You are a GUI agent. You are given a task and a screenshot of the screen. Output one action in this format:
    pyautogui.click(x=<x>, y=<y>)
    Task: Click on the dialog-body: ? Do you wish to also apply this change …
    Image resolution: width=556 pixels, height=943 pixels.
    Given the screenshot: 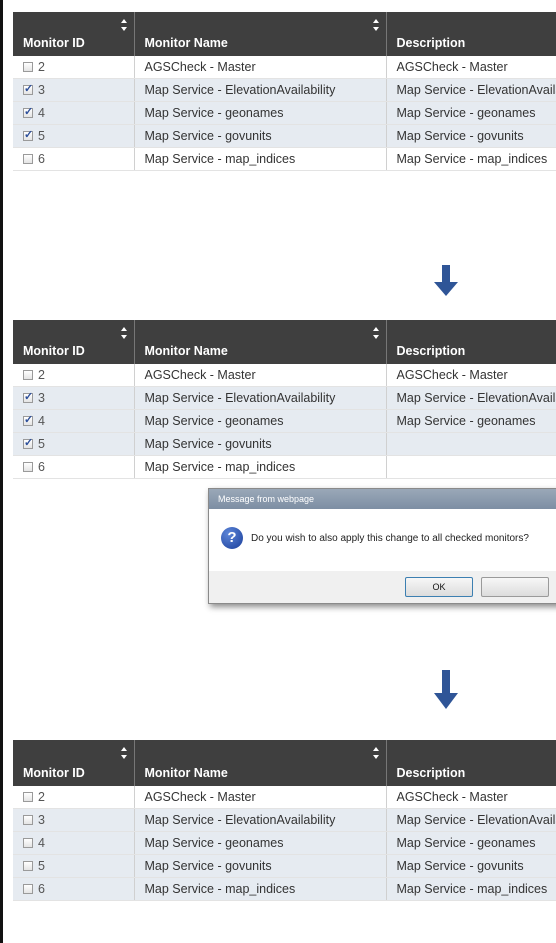 What is the action you would take?
    pyautogui.click(x=382, y=540)
    